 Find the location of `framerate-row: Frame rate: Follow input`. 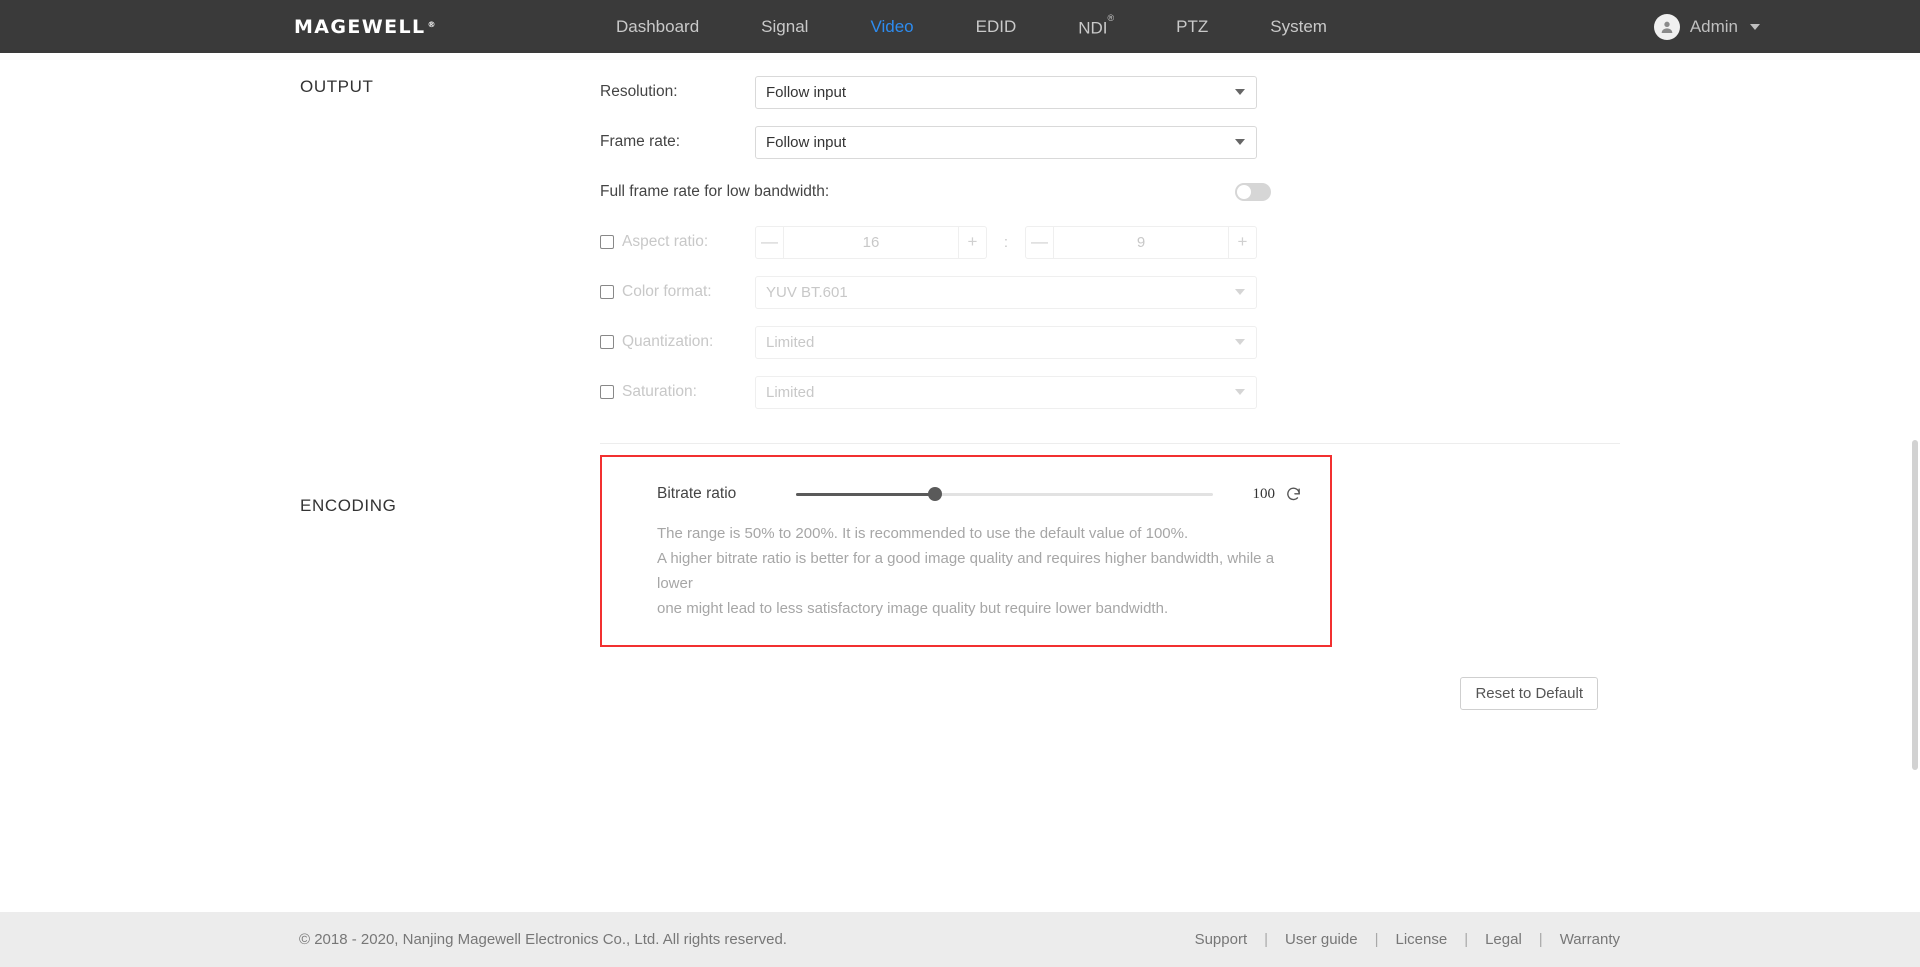

framerate-row: Frame rate: Follow input is located at coordinates (1110, 142).